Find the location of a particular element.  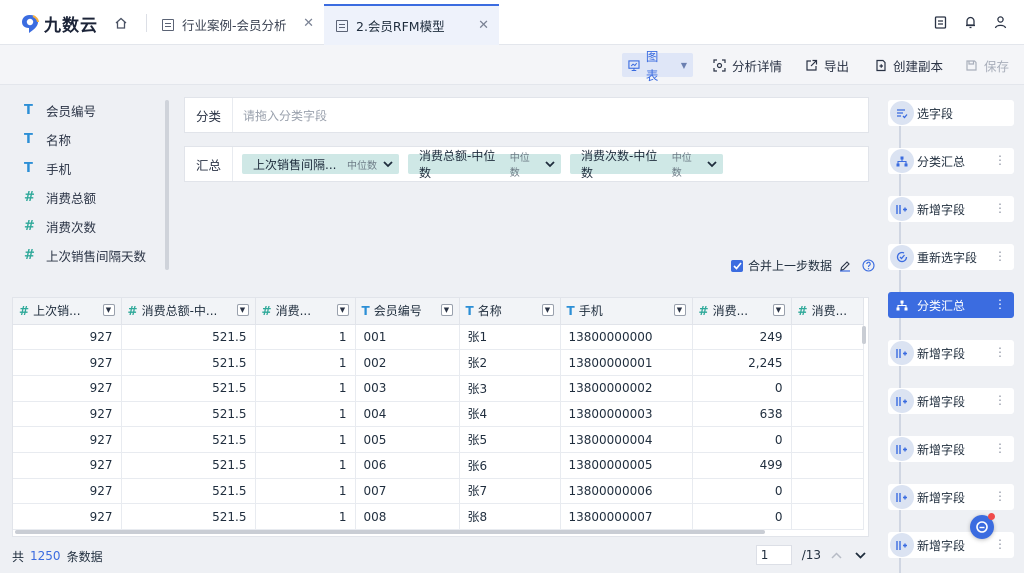

field-item: # 消费次数 is located at coordinates (93, 226).